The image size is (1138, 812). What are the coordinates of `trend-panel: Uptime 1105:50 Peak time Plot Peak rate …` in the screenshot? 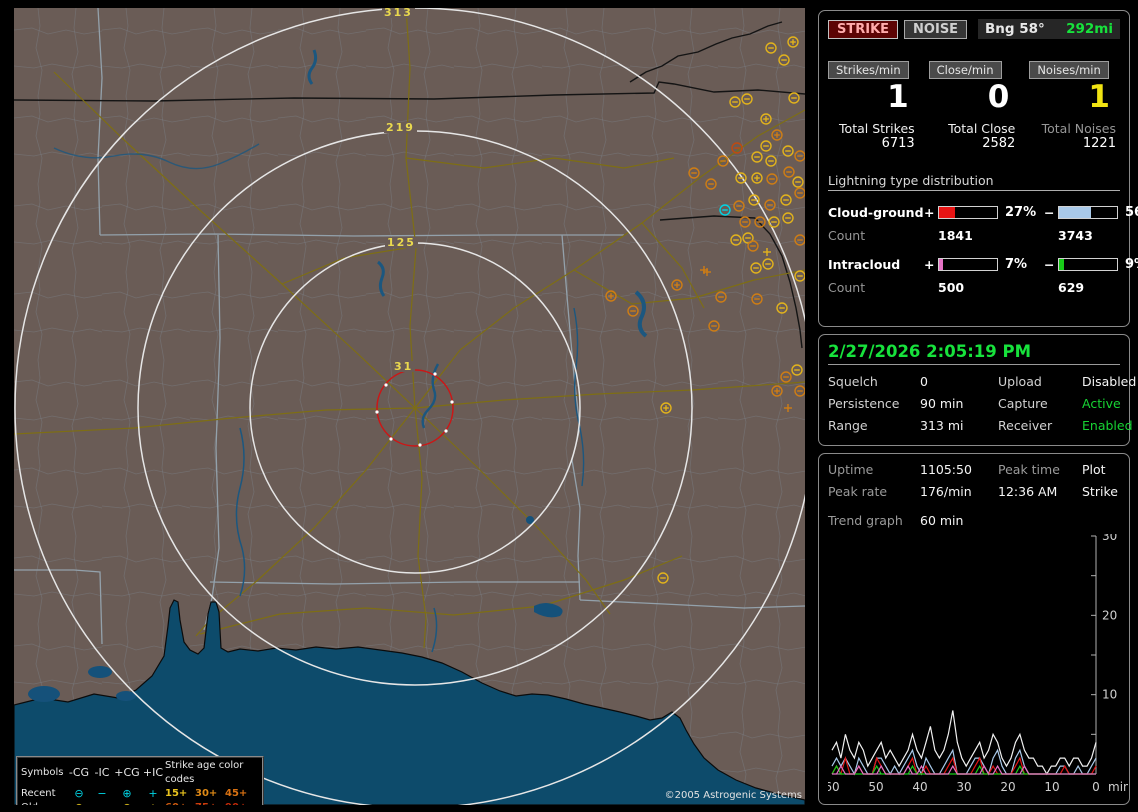 It's located at (974, 629).